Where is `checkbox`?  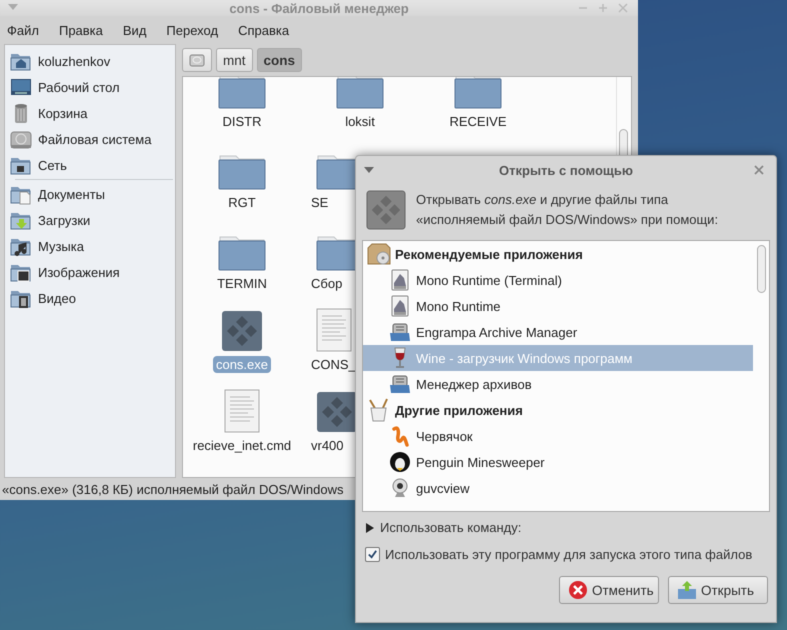
checkbox is located at coordinates (372, 554).